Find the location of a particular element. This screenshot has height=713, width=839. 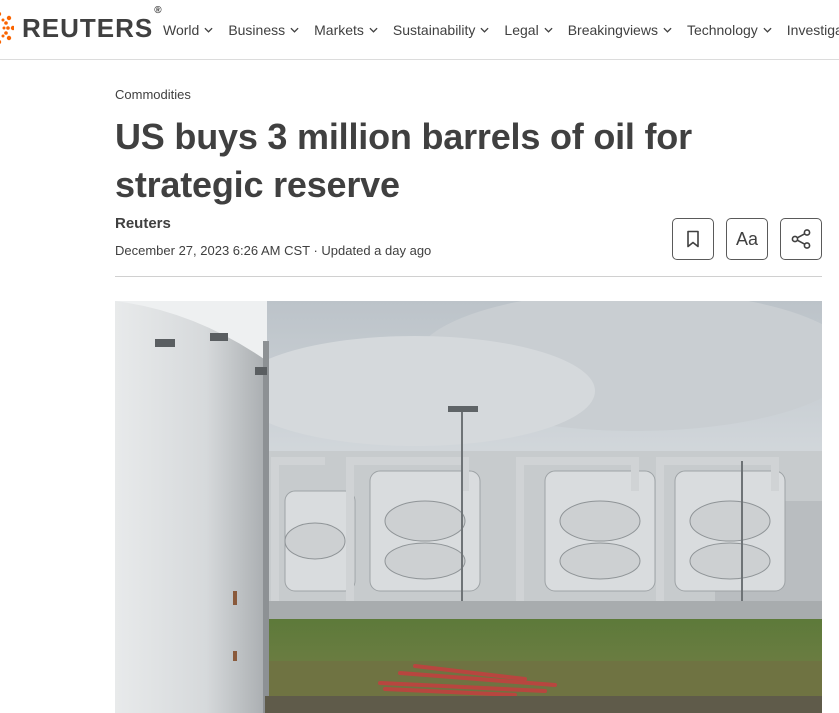

reuters-logo-mark-icon is located at coordinates (7, 28).